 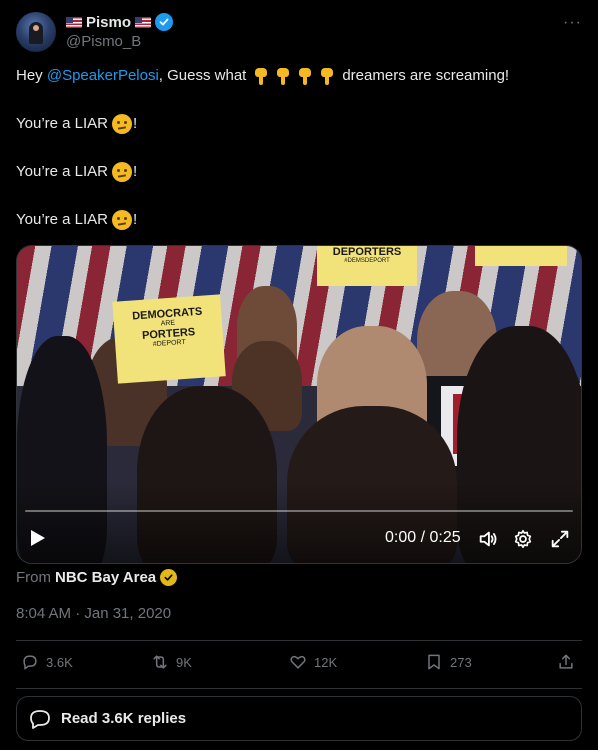 I want to click on tweet-timestamp: 8:04 AM · Jan 31, 2020, so click(x=93, y=613).